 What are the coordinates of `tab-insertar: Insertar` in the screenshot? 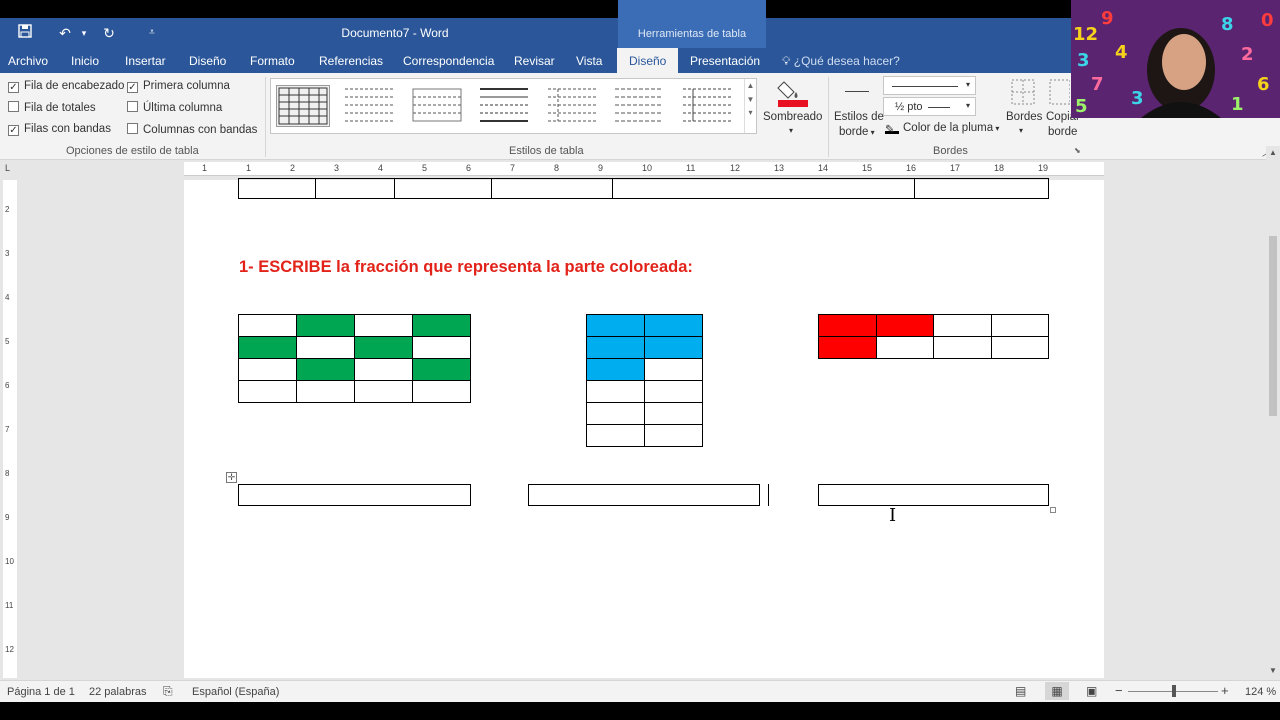 It's located at (145, 61).